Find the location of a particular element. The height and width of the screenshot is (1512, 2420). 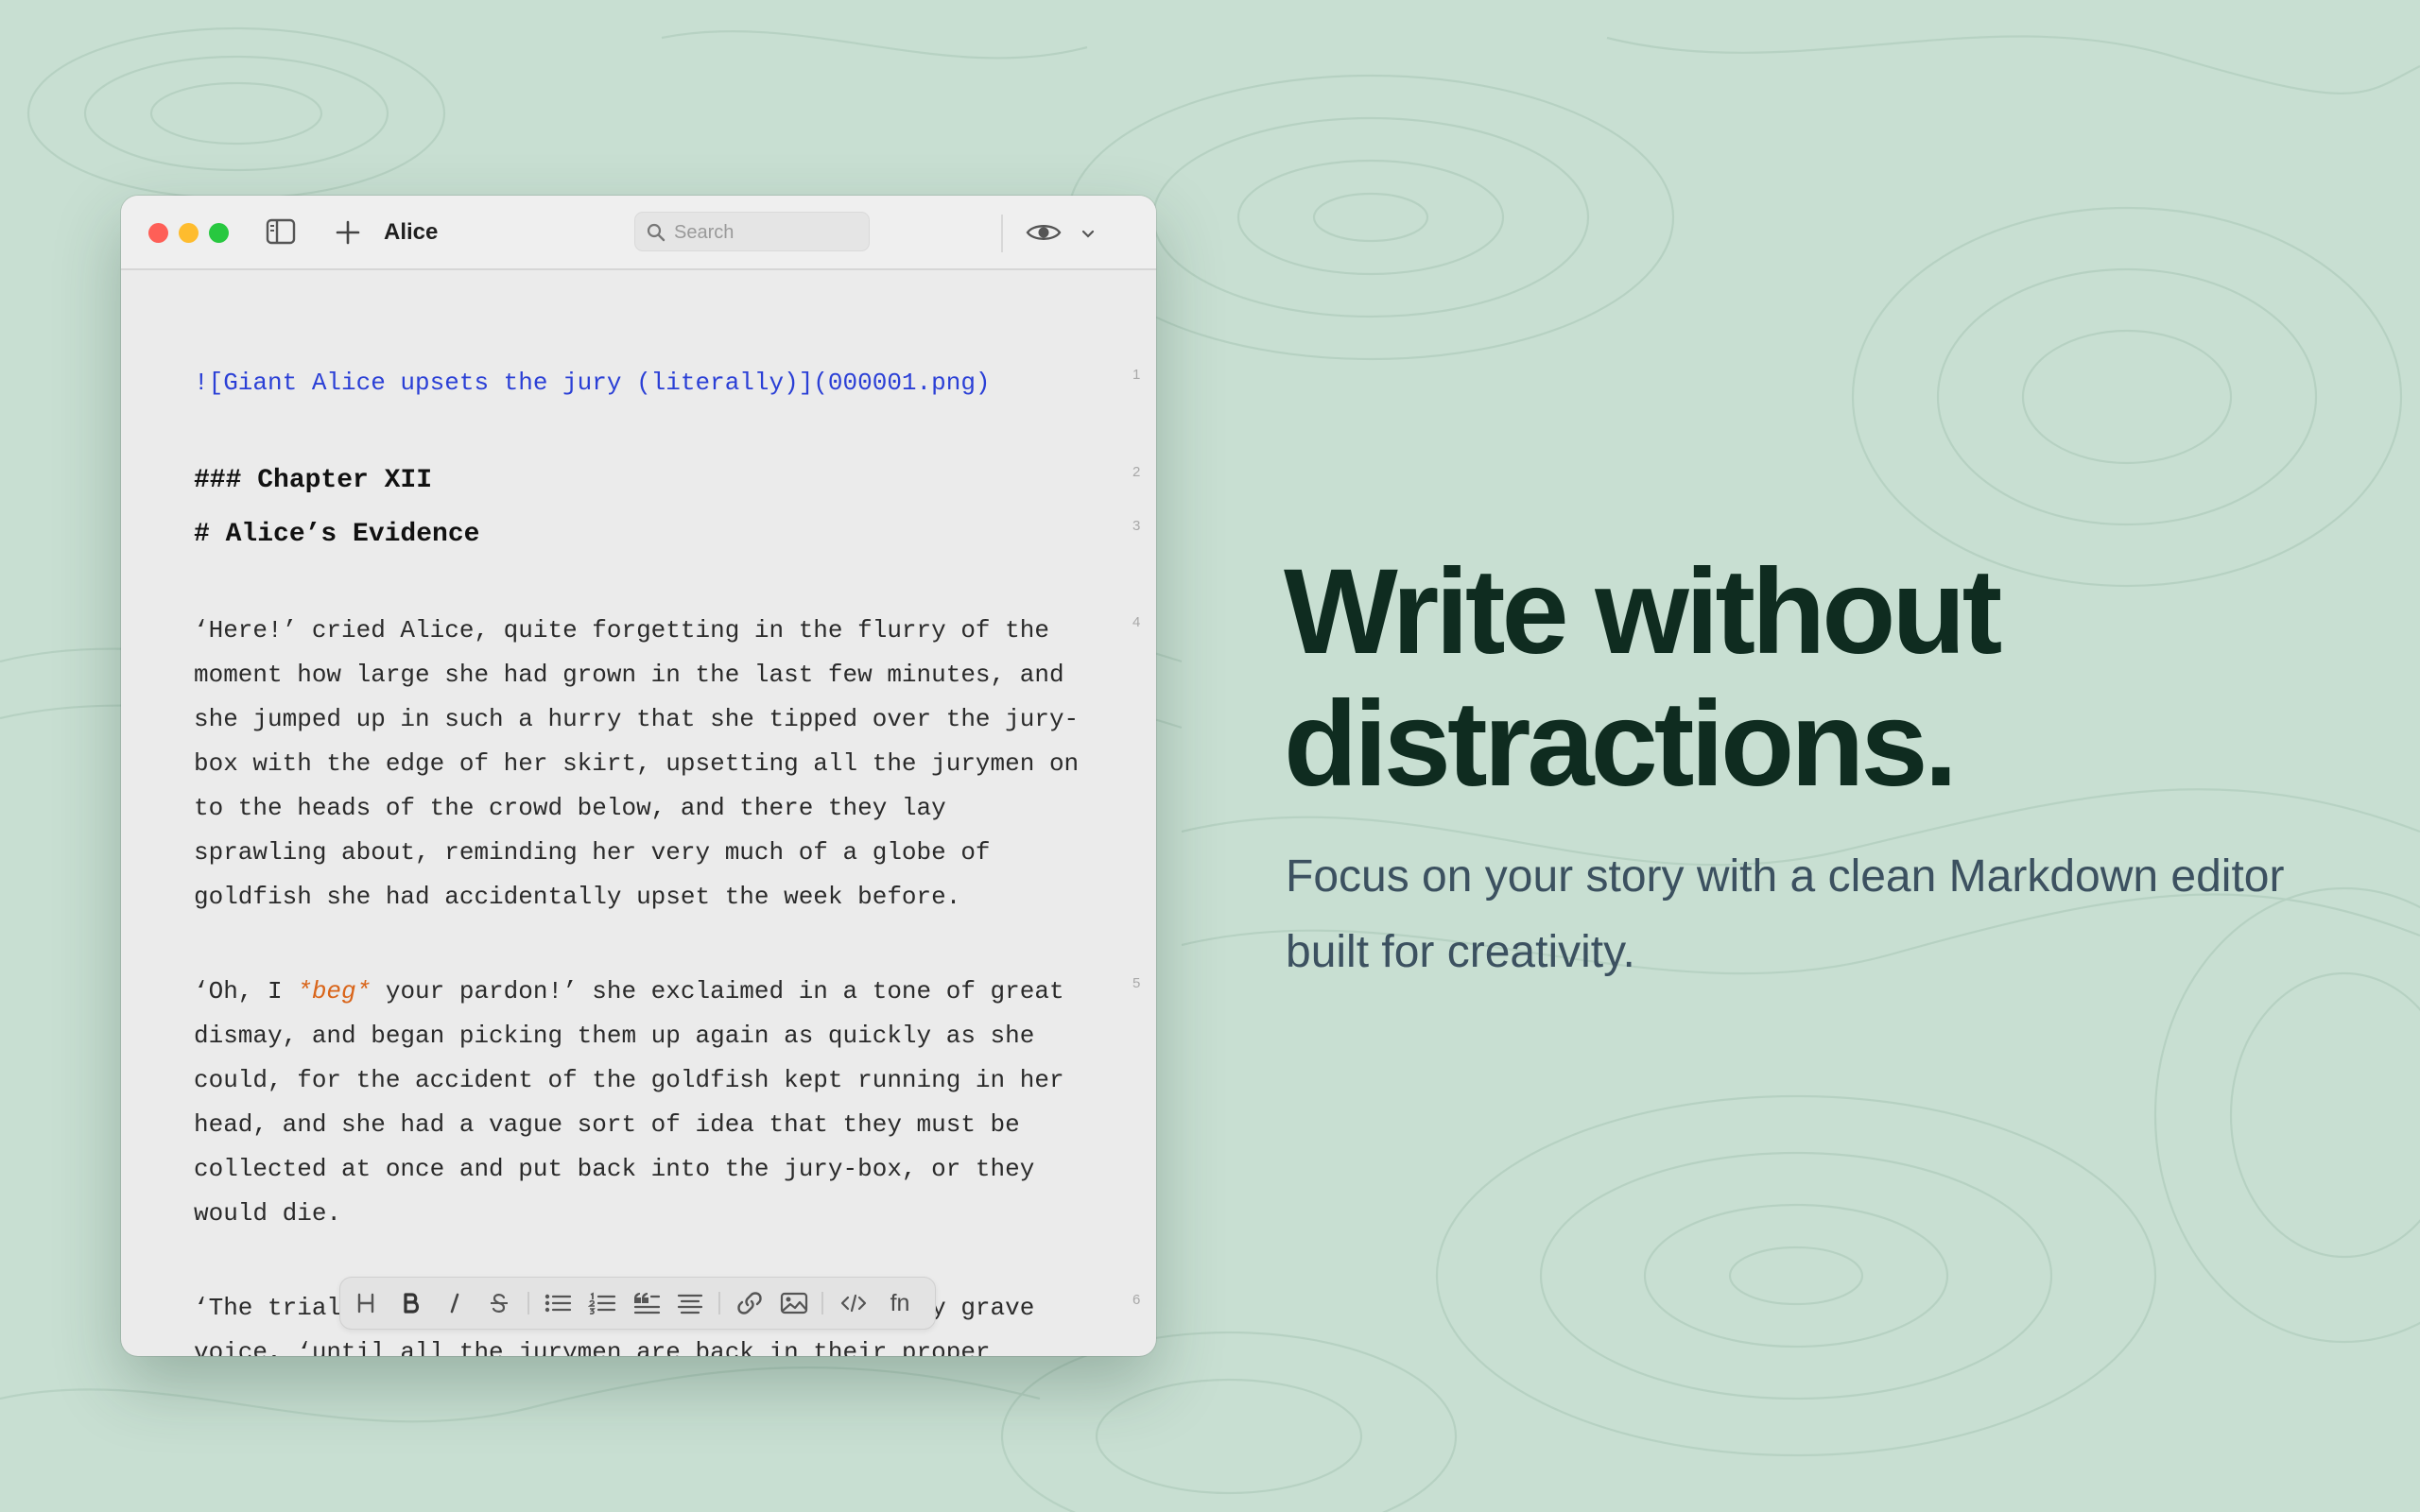

italic-button is located at coordinates (455, 1303).